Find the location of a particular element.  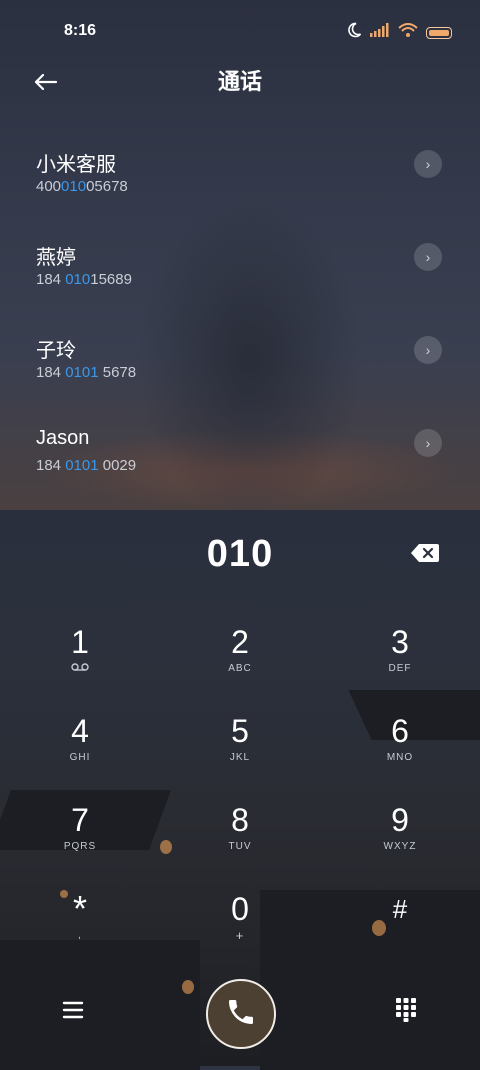

key-6: 6 MNO is located at coordinates (400, 751).